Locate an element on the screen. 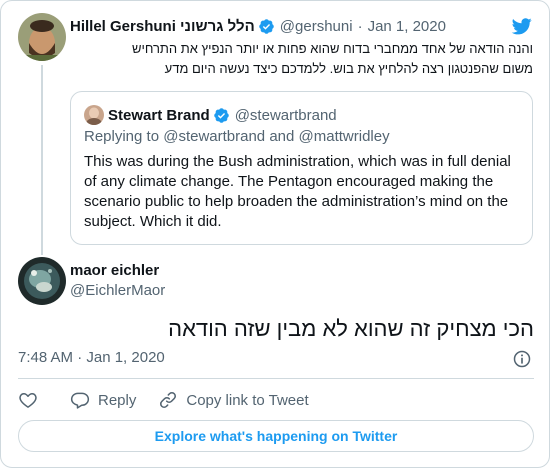  tweet-date: Jan 1, 2020 is located at coordinates (407, 26).